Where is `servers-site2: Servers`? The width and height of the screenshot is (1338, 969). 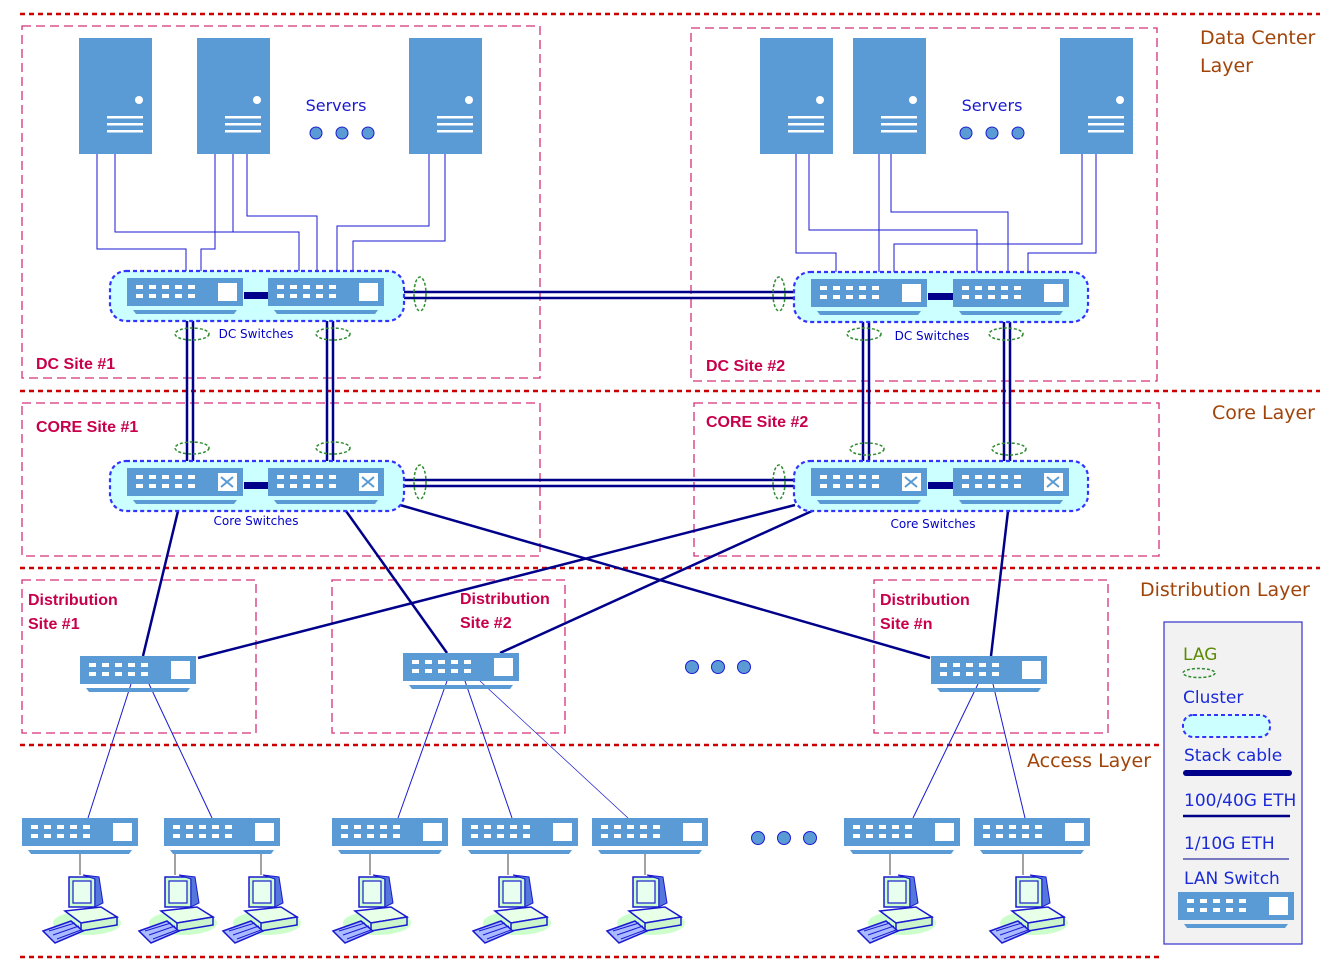
servers-site2: Servers is located at coordinates (946, 96).